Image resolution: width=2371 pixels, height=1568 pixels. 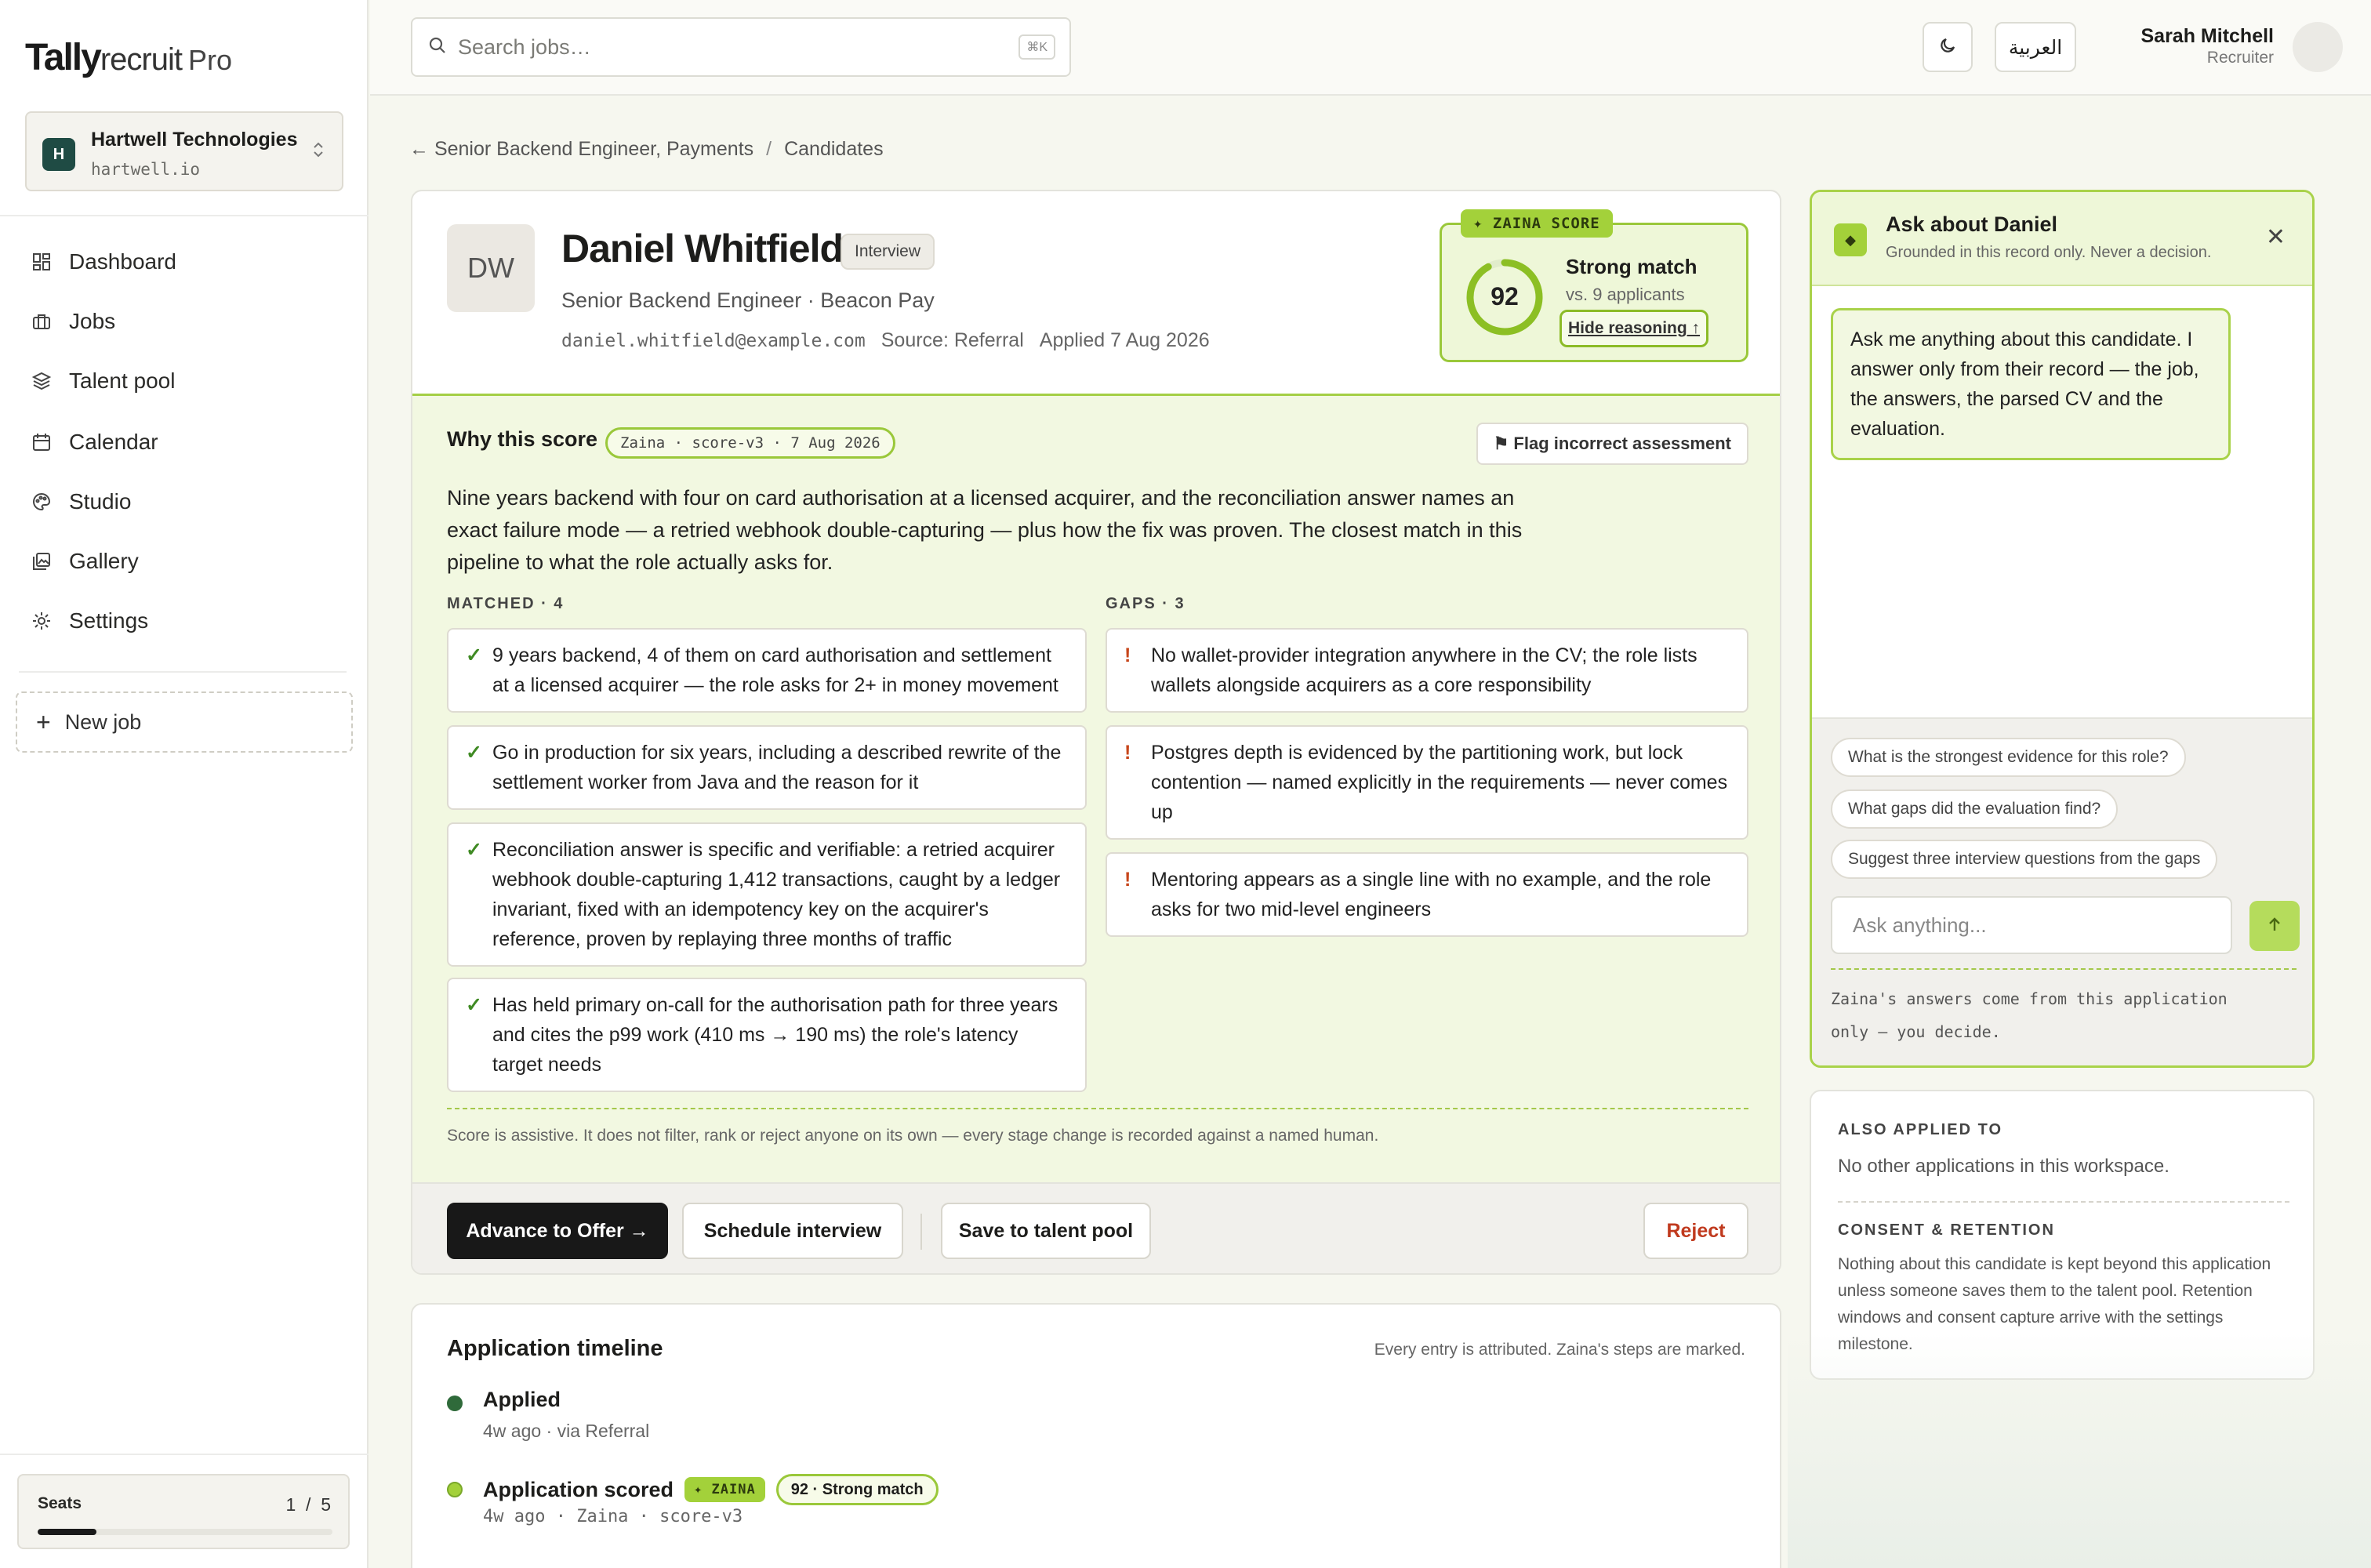 I want to click on palette-icon, so click(x=41, y=502).